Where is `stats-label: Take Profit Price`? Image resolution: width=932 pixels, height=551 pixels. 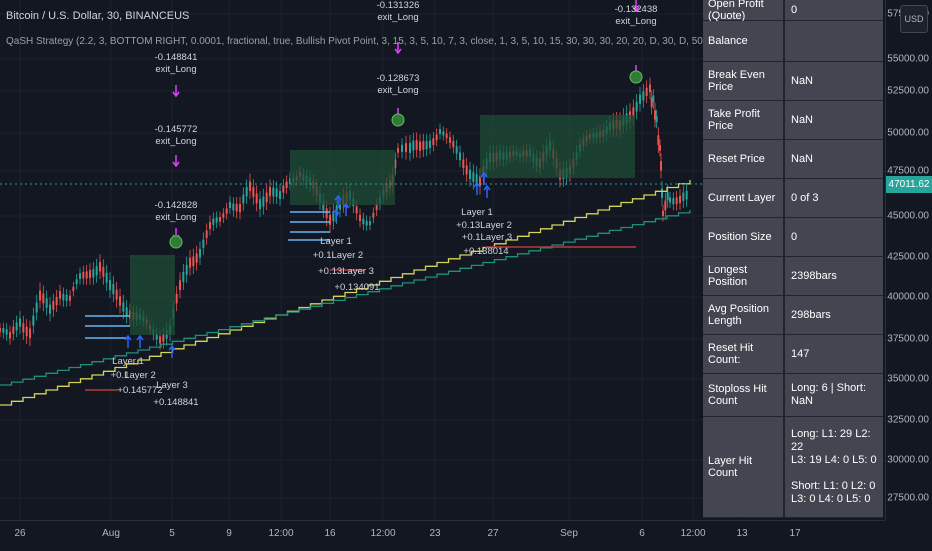
stats-label: Take Profit Price is located at coordinates (744, 120).